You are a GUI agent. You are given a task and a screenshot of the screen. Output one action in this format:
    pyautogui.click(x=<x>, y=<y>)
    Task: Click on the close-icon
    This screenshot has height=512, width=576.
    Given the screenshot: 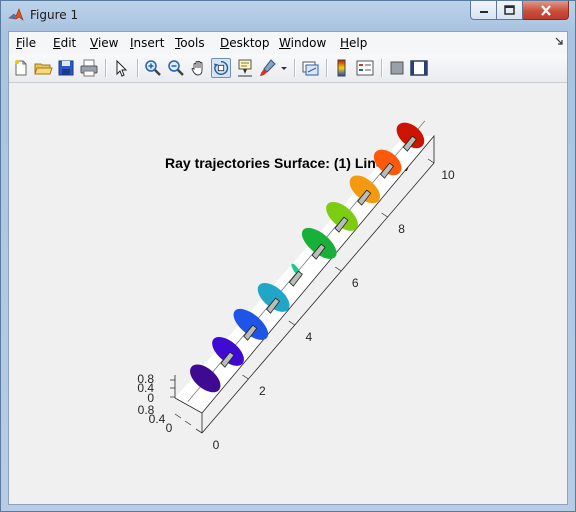 What is the action you would take?
    pyautogui.click(x=545, y=10)
    